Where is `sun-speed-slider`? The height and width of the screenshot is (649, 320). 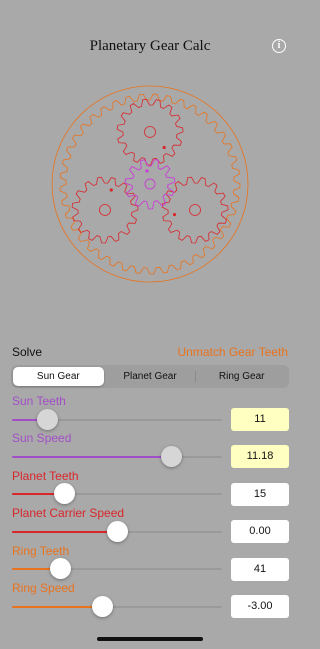
sun-speed-slider is located at coordinates (117, 456).